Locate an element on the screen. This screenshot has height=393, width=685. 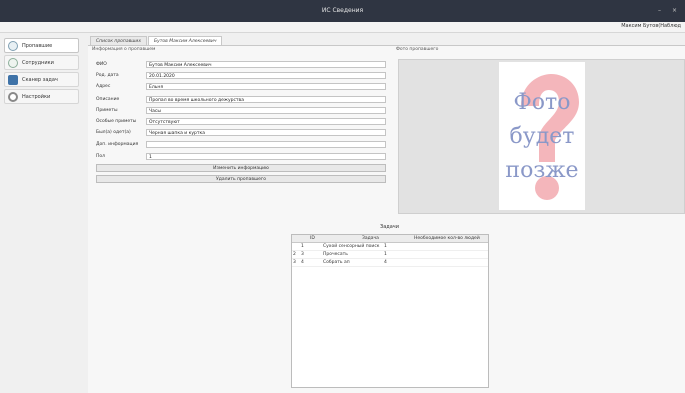
sidebar-item-staff: Сотрудники is located at coordinates (41, 62).